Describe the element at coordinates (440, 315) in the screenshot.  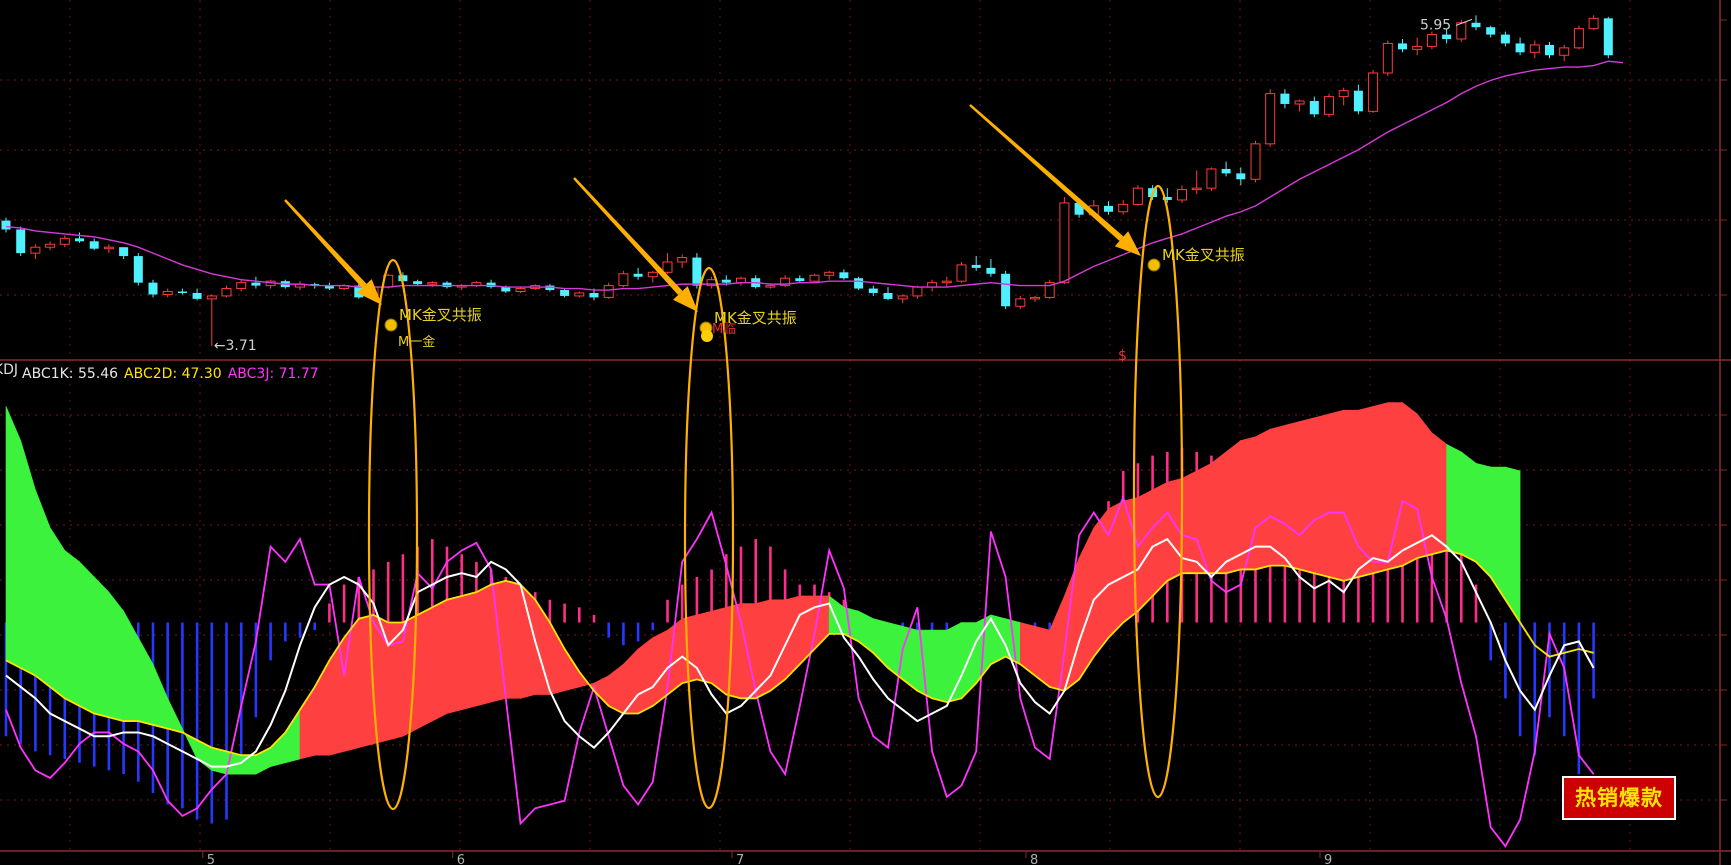
I see `signal-label: MK金叉共振` at that location.